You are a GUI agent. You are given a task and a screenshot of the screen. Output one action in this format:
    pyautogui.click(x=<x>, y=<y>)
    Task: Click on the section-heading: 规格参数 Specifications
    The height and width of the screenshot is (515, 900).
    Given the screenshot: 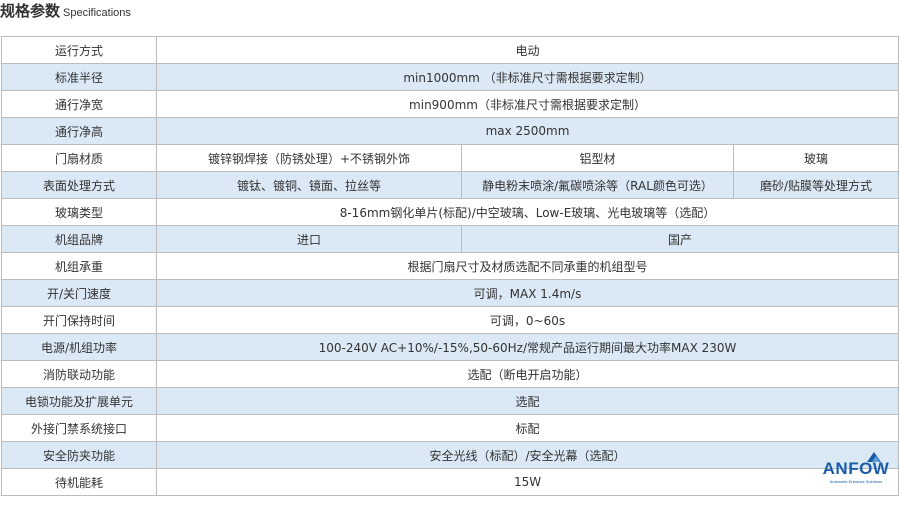 What is the action you would take?
    pyautogui.click(x=65, y=11)
    